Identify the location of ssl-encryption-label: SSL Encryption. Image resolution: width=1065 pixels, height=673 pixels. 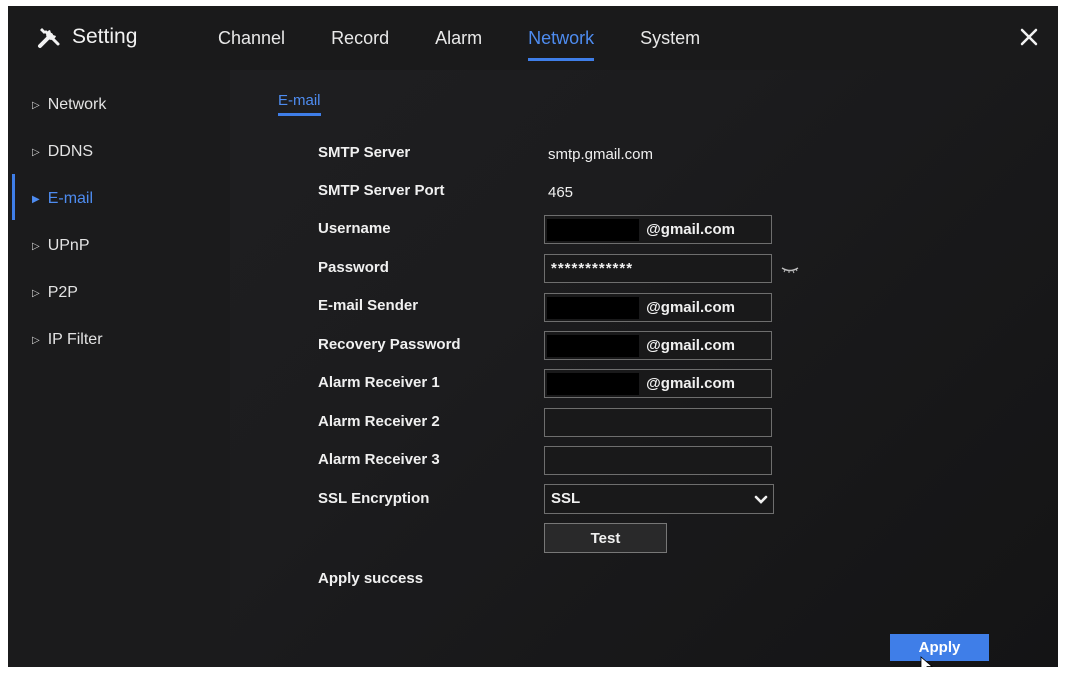
(374, 498).